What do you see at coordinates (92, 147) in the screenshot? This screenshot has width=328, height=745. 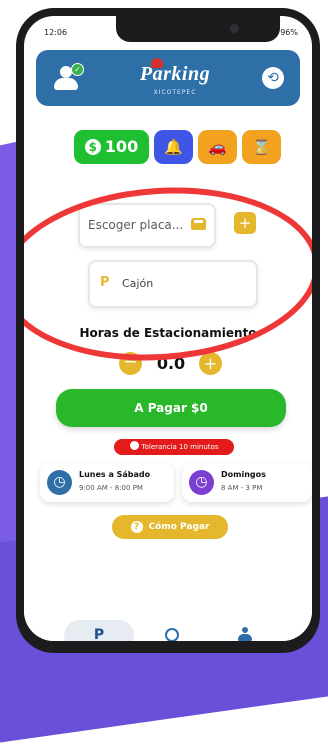 I see `dollar-icon: $` at bounding box center [92, 147].